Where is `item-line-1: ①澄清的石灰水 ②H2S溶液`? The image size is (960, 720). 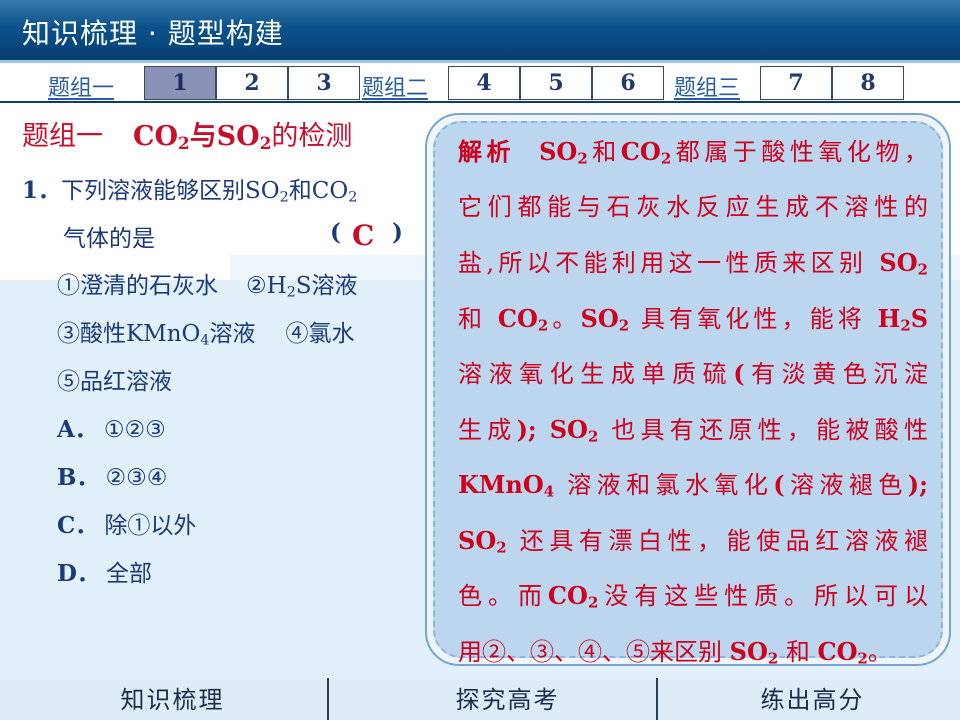 item-line-1: ①澄清的石灰水 ②H2S溶液 is located at coordinates (207, 283).